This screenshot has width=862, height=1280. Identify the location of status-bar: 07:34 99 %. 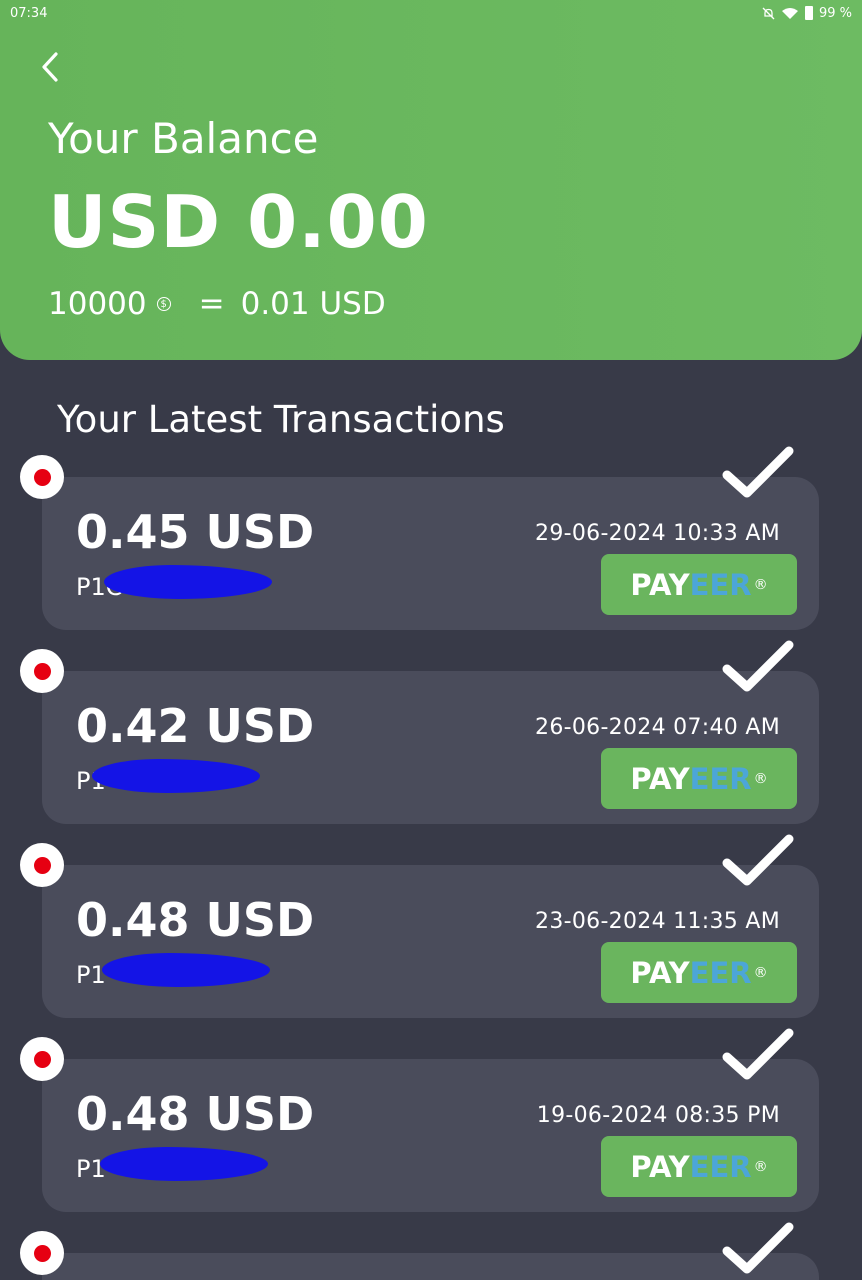
(431, 13).